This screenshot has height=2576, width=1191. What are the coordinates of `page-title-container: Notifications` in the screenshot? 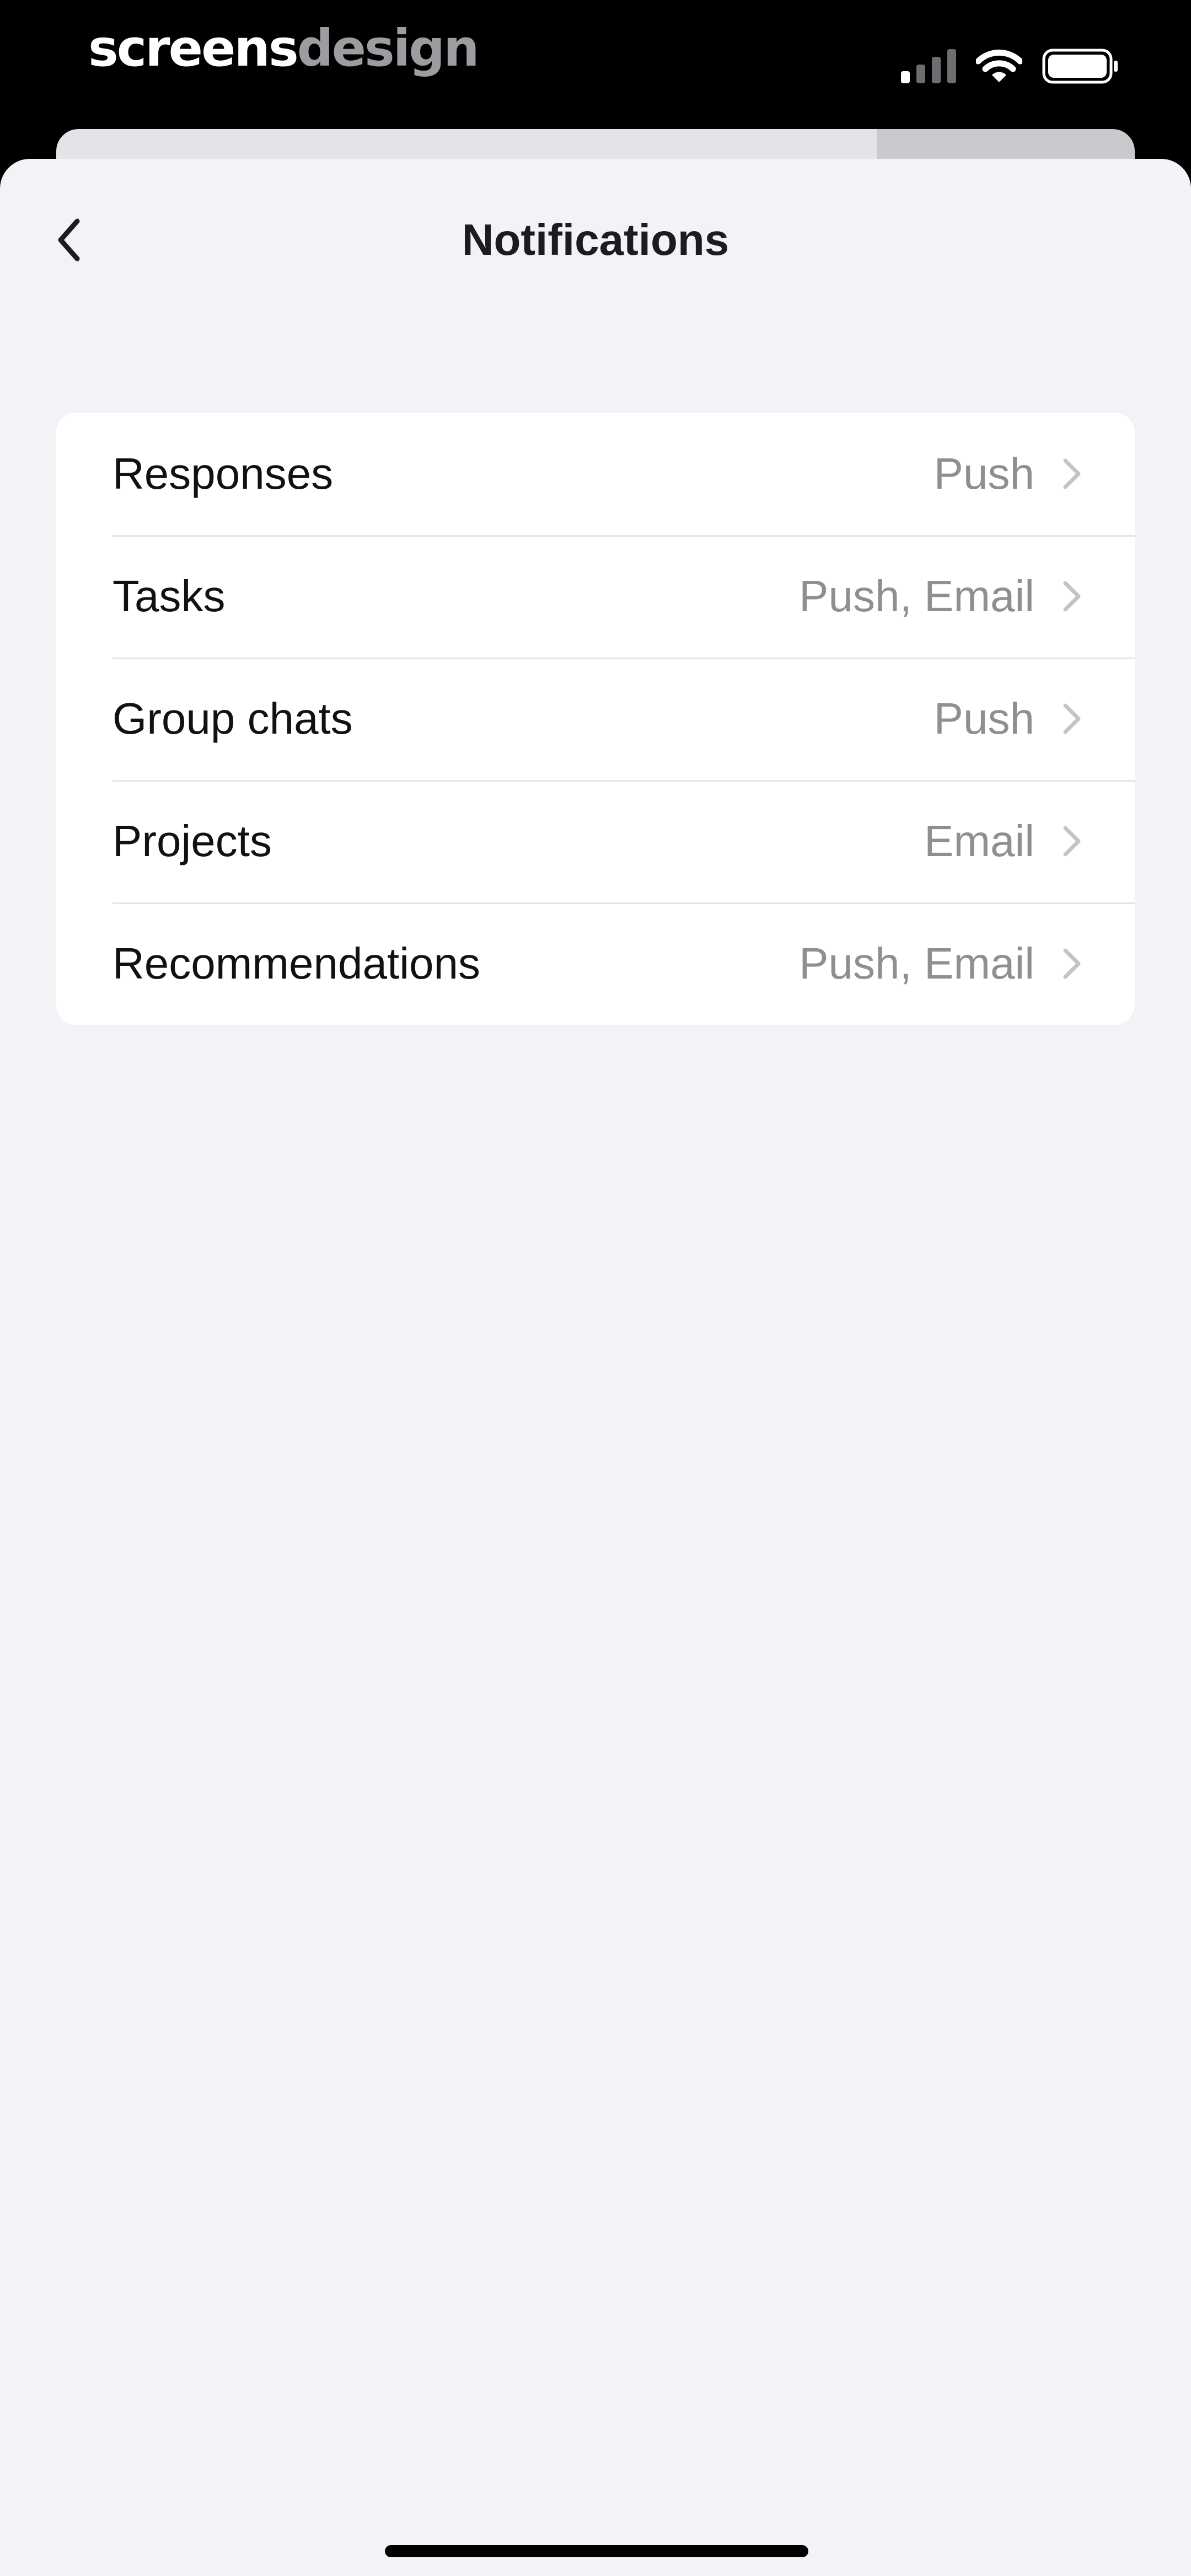 It's located at (595, 240).